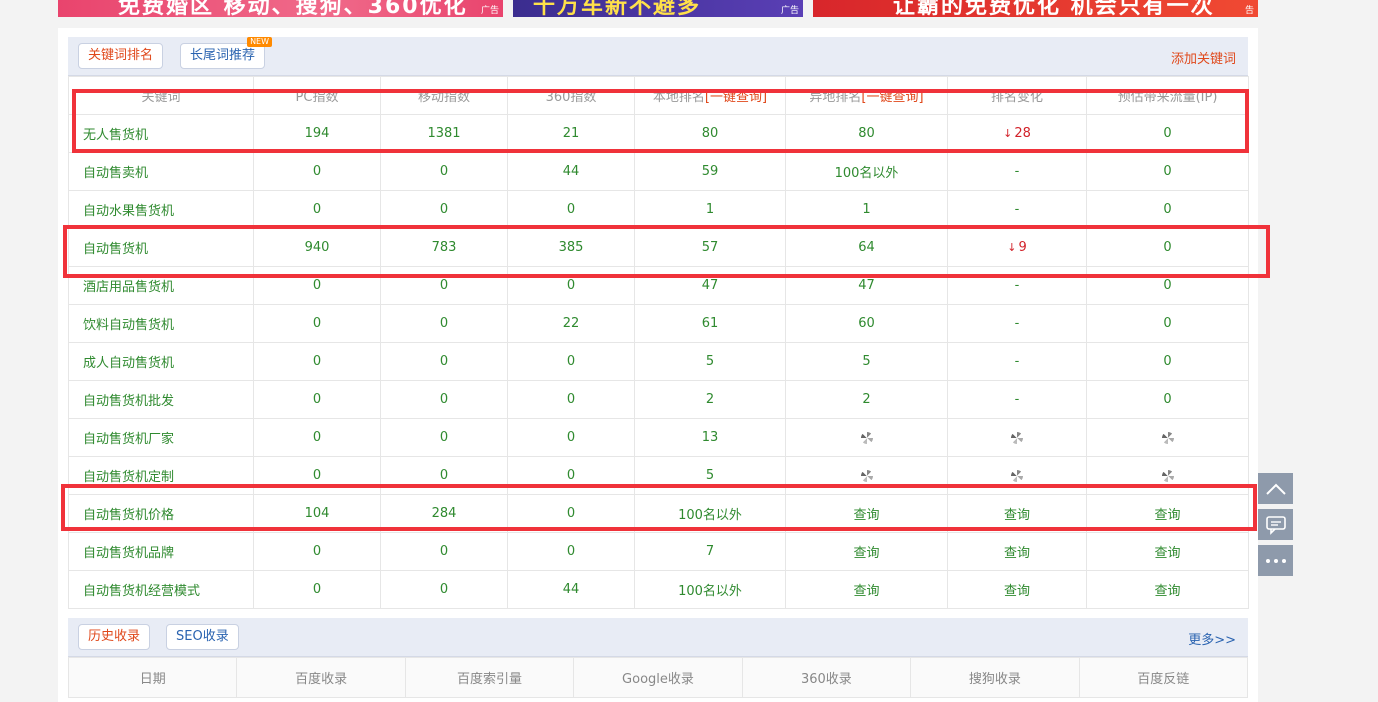  What do you see at coordinates (658, 677) in the screenshot?
I see `history-col: Google收录` at bounding box center [658, 677].